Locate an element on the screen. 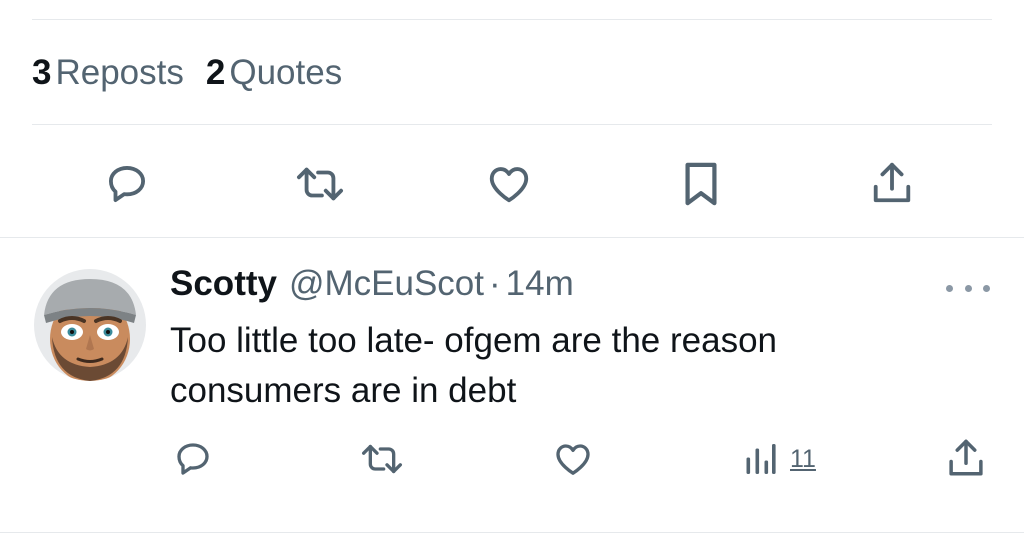 Image resolution: width=1024 pixels, height=555 pixels. quotes-stat: 2 Quotes is located at coordinates (274, 73).